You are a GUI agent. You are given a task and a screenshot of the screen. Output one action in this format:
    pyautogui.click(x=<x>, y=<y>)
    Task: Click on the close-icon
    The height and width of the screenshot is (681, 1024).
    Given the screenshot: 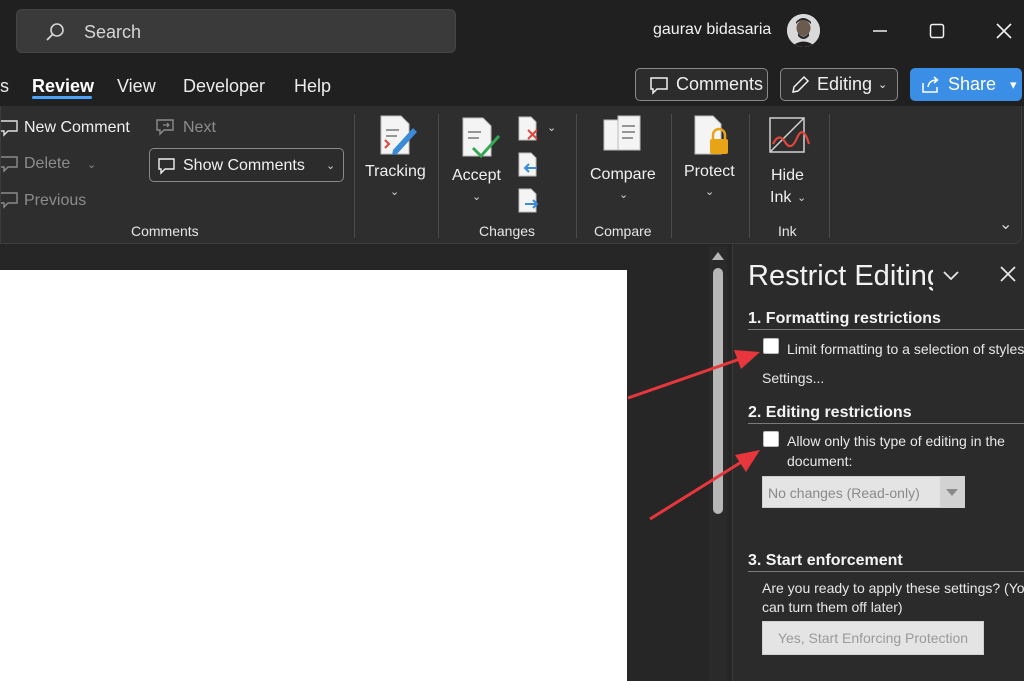 What is the action you would take?
    pyautogui.click(x=1004, y=31)
    